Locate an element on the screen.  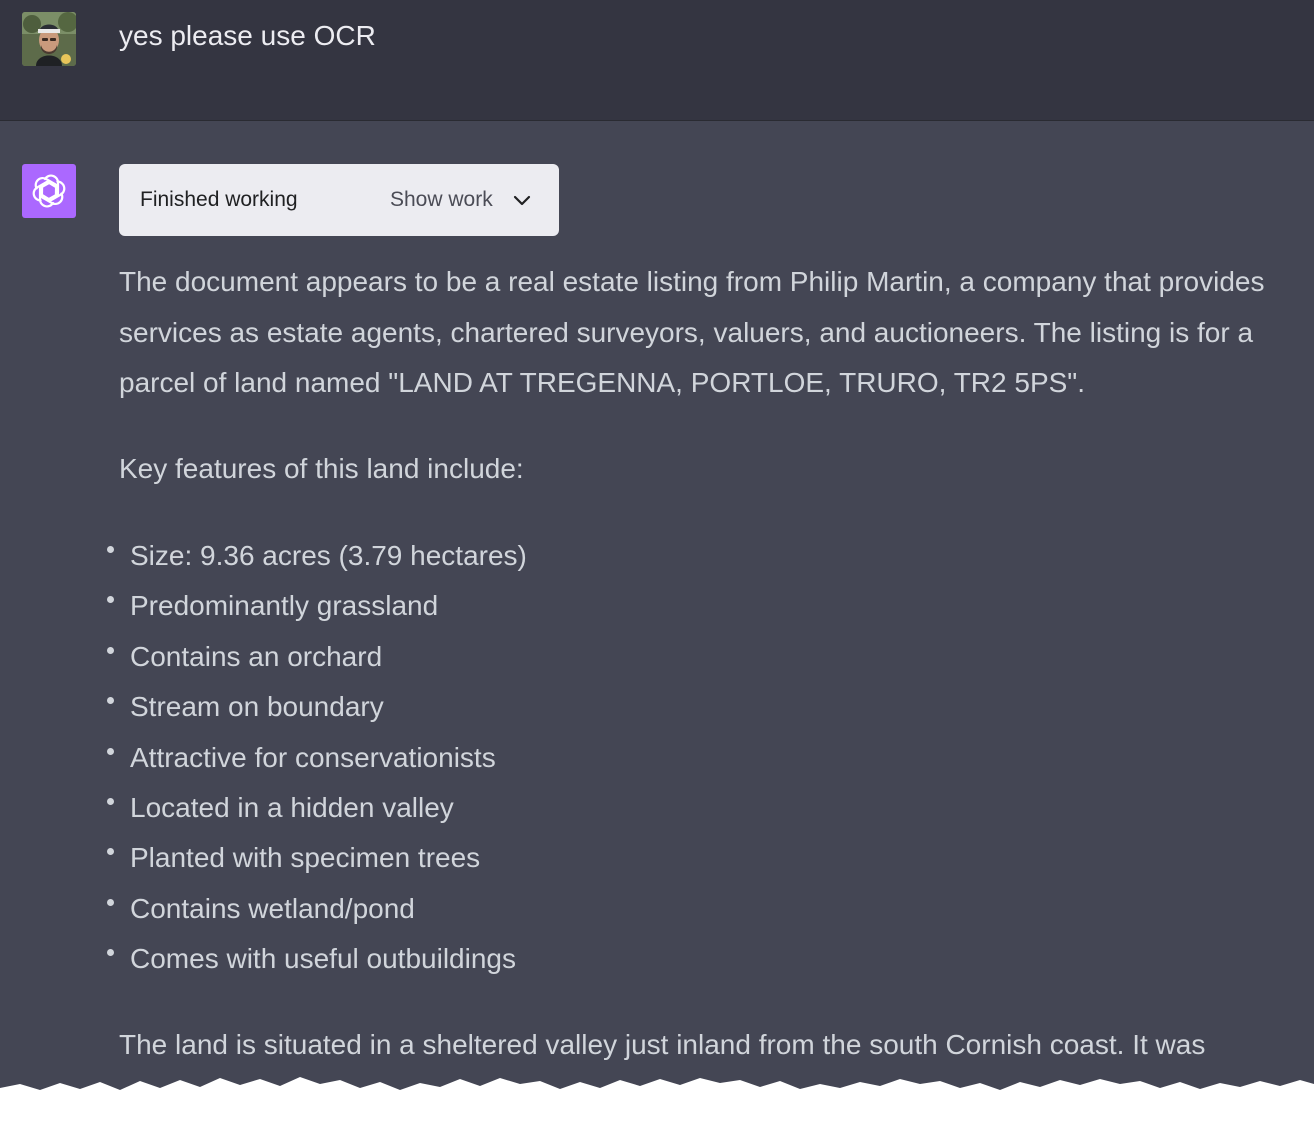
list-item-text: Size: 9.36 acres (3.79 hectares) is located at coordinates (328, 555).